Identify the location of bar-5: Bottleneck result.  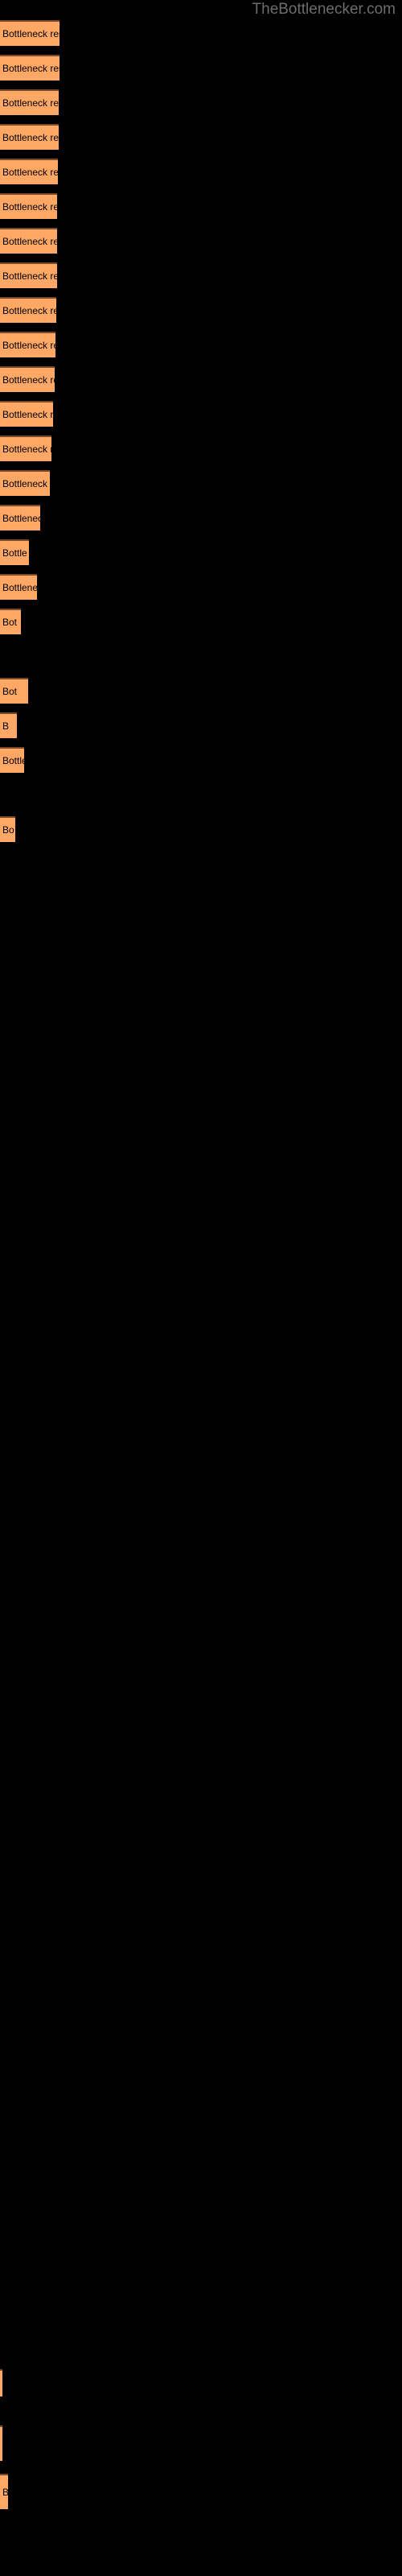
(29, 171).